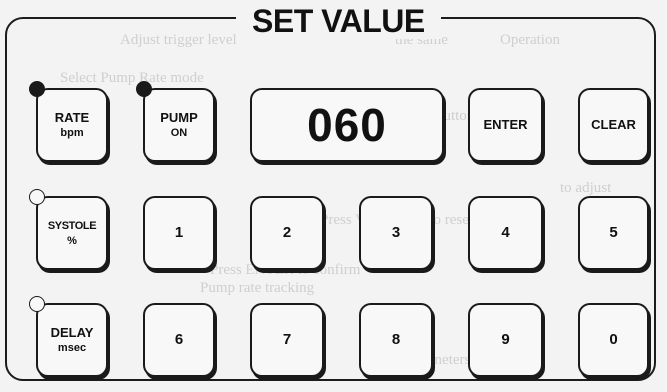 The width and height of the screenshot is (667, 392). I want to click on enter-button: ENTER, so click(505, 125).